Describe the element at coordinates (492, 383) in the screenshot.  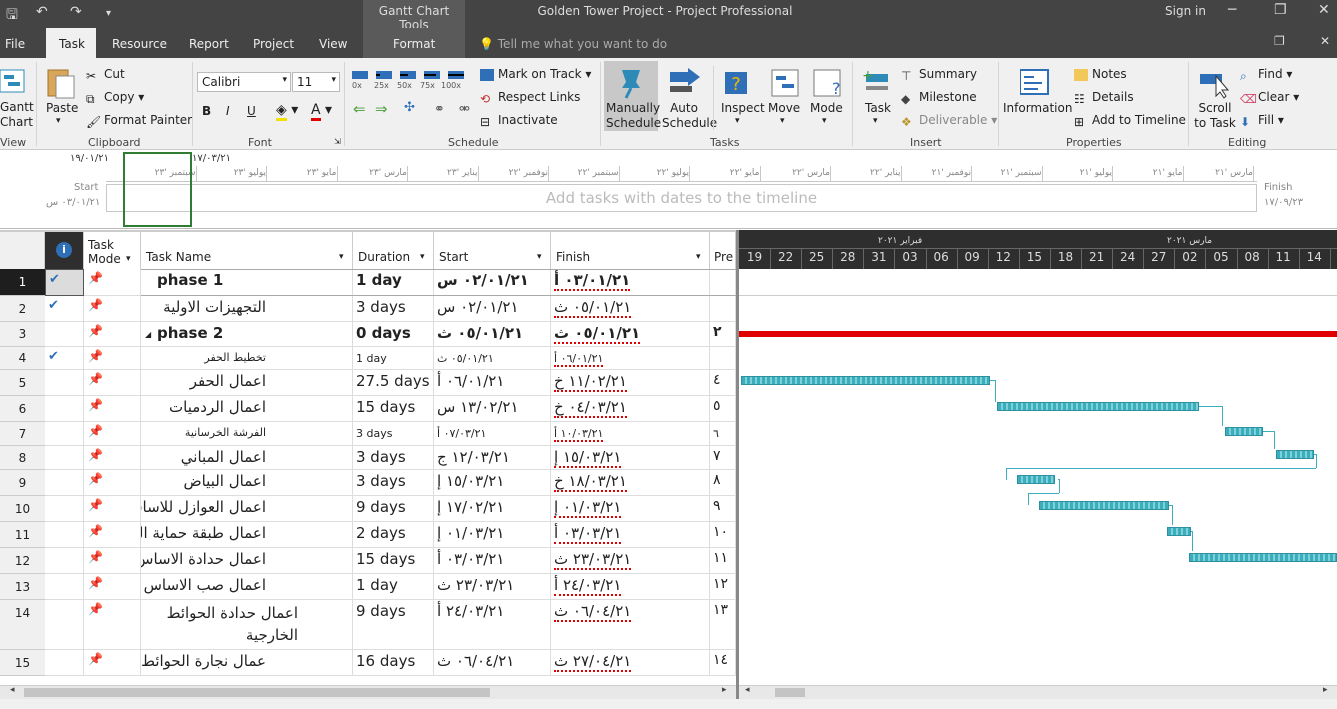
I see `start-cell: ٠٦/٠١/٢١ أ` at that location.